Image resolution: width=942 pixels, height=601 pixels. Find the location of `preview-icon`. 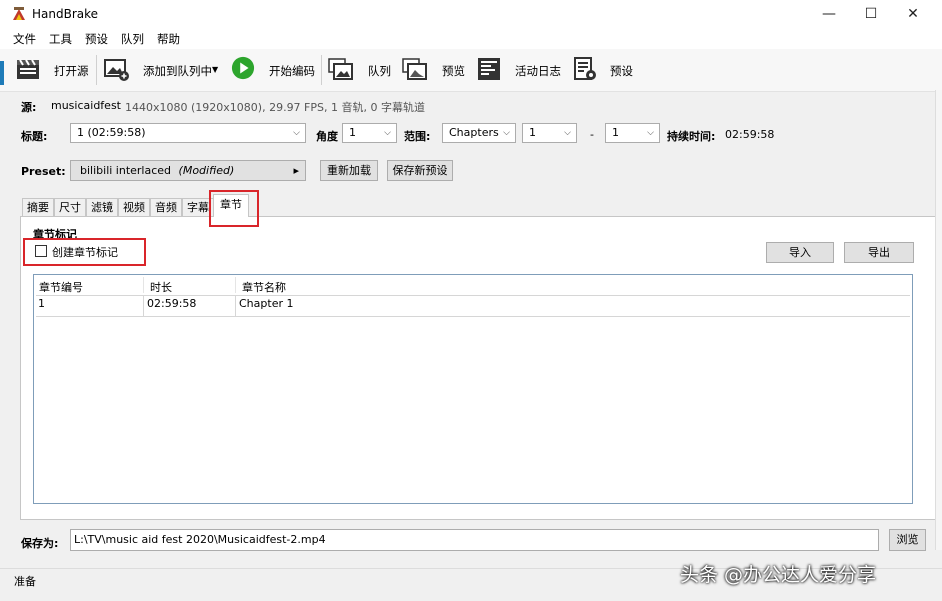

preview-icon is located at coordinates (415, 69).